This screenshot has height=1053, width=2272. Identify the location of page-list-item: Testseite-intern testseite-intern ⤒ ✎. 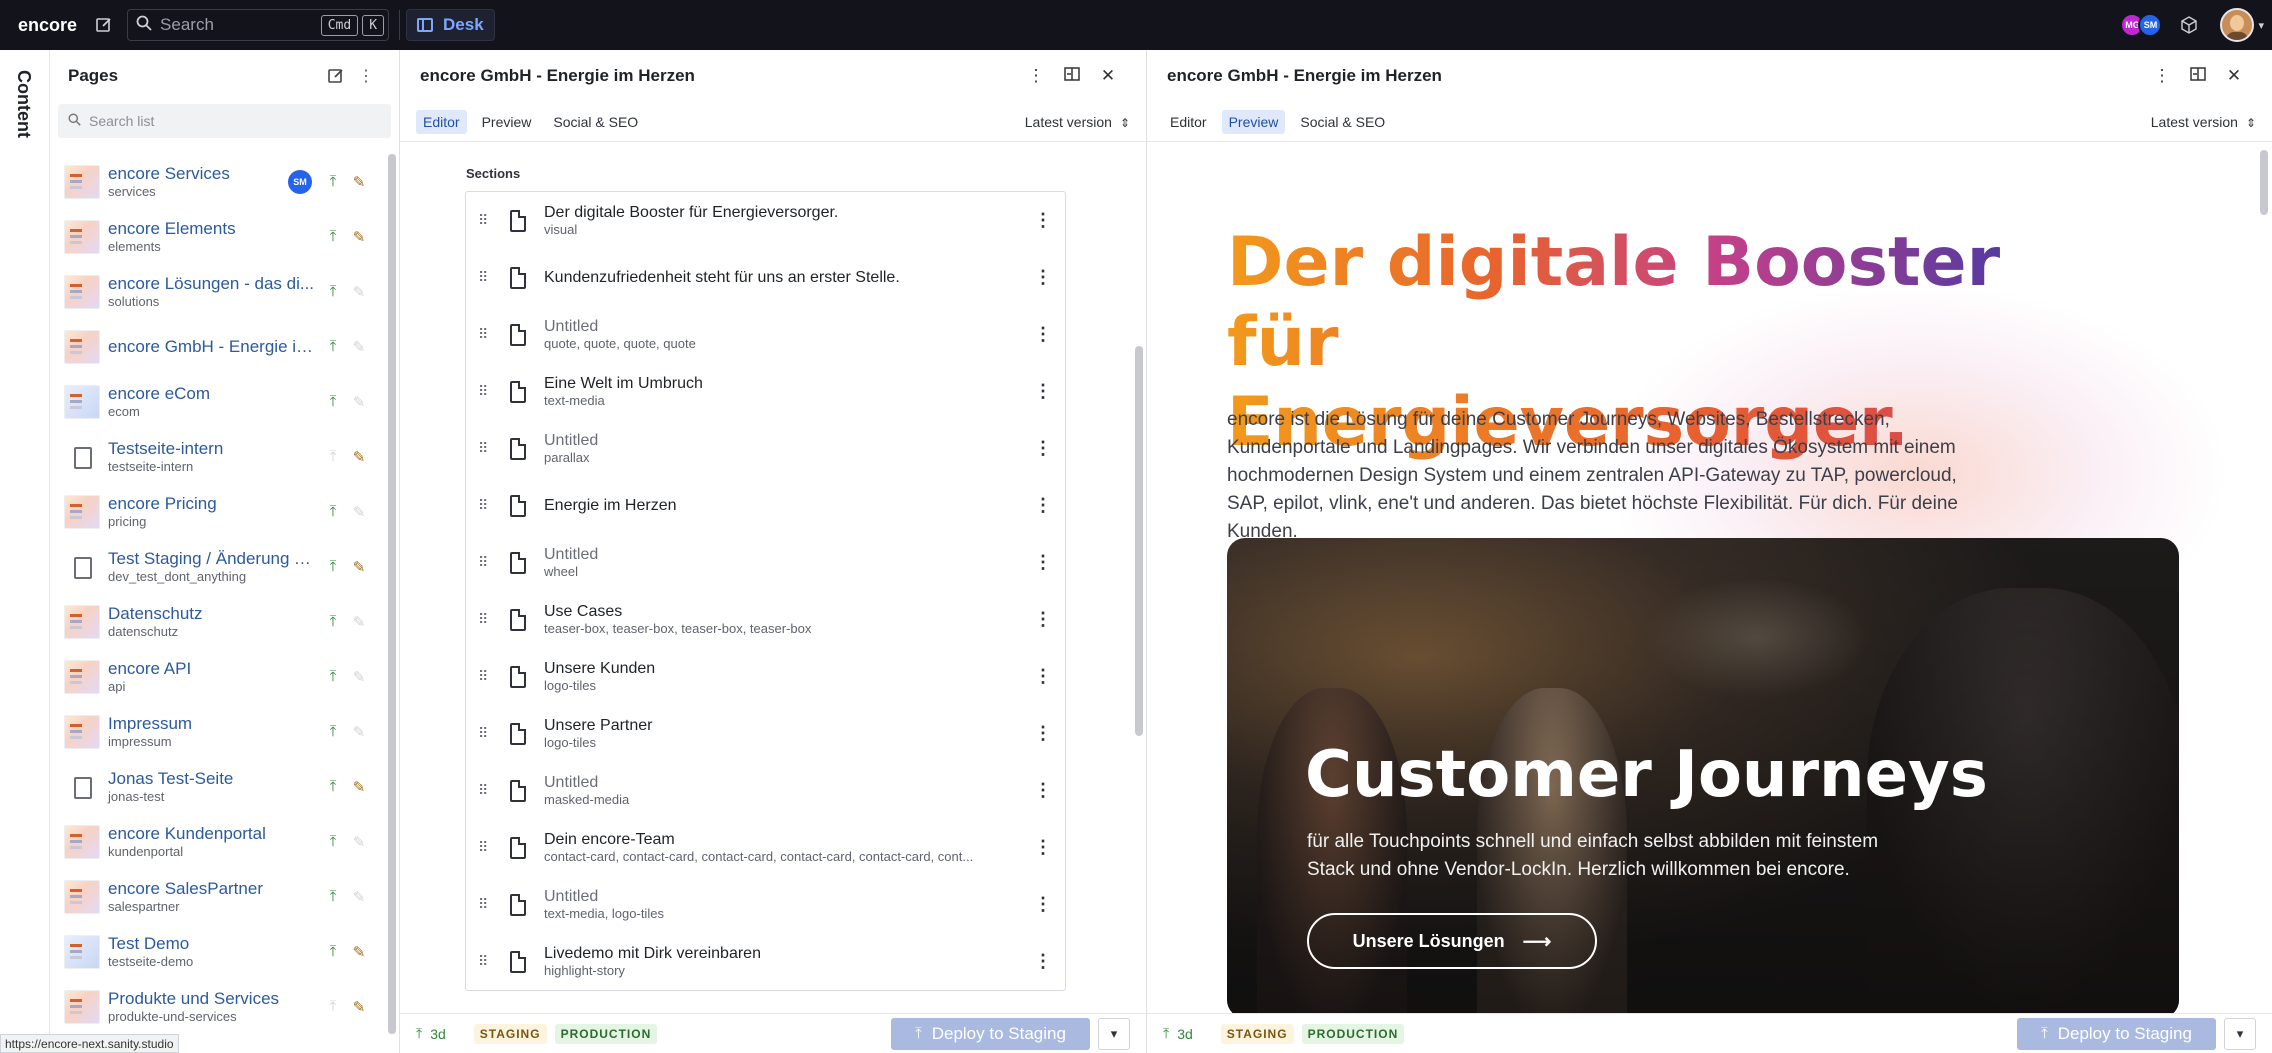
(218, 456).